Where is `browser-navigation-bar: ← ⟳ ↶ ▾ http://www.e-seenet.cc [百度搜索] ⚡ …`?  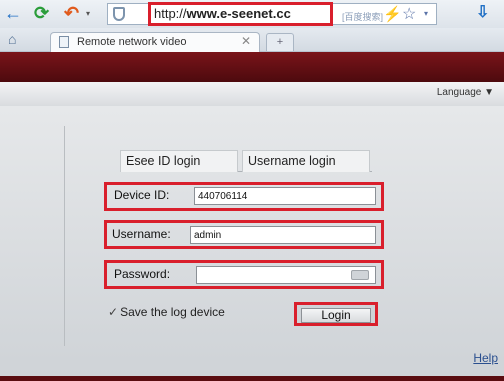 browser-navigation-bar: ← ⟳ ↶ ▾ http://www.e-seenet.cc [百度搜索] ⚡ … is located at coordinates (252, 14).